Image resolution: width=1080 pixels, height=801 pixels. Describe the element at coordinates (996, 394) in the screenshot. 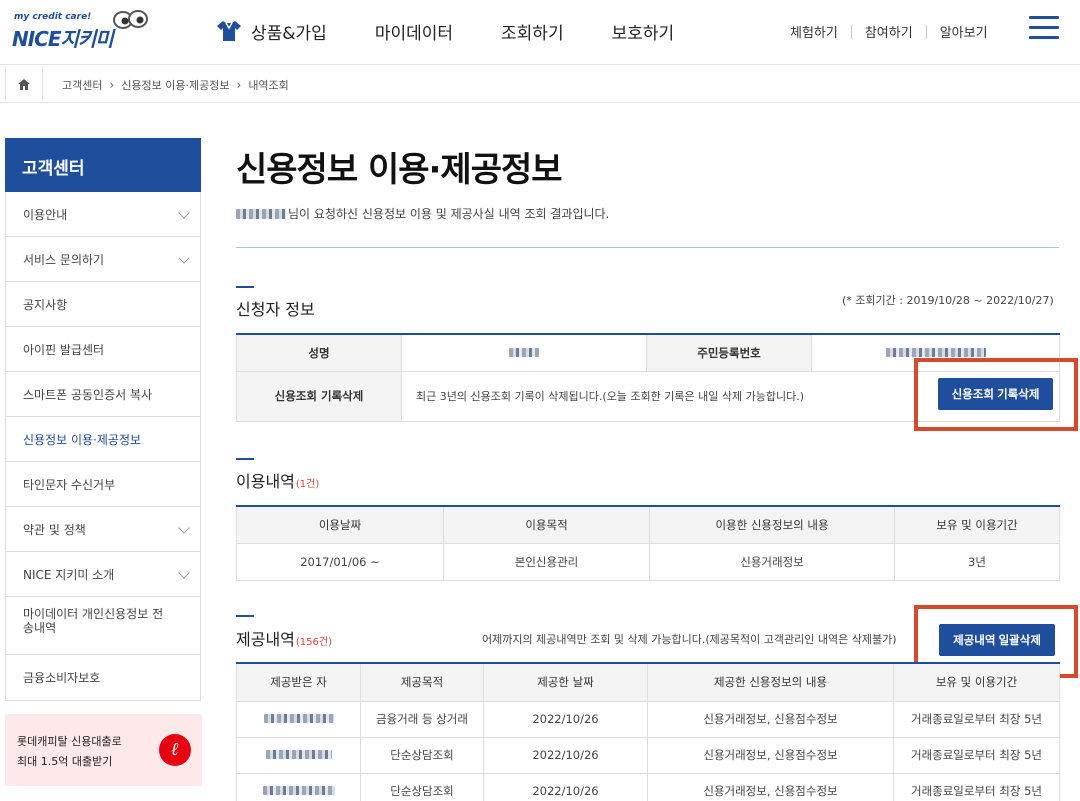

I see `highlight-box` at that location.